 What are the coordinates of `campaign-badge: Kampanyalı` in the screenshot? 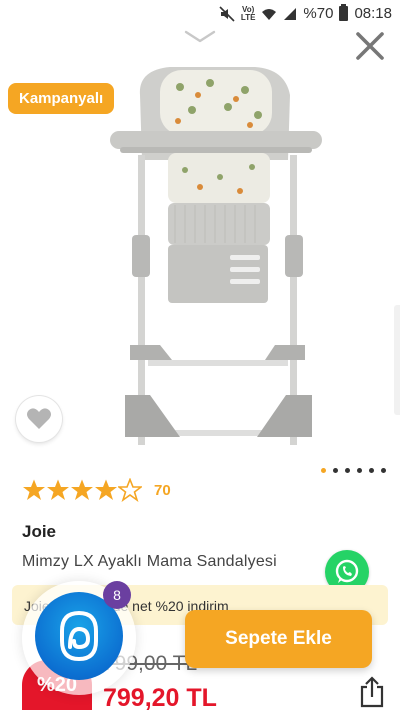 It's located at (61, 98).